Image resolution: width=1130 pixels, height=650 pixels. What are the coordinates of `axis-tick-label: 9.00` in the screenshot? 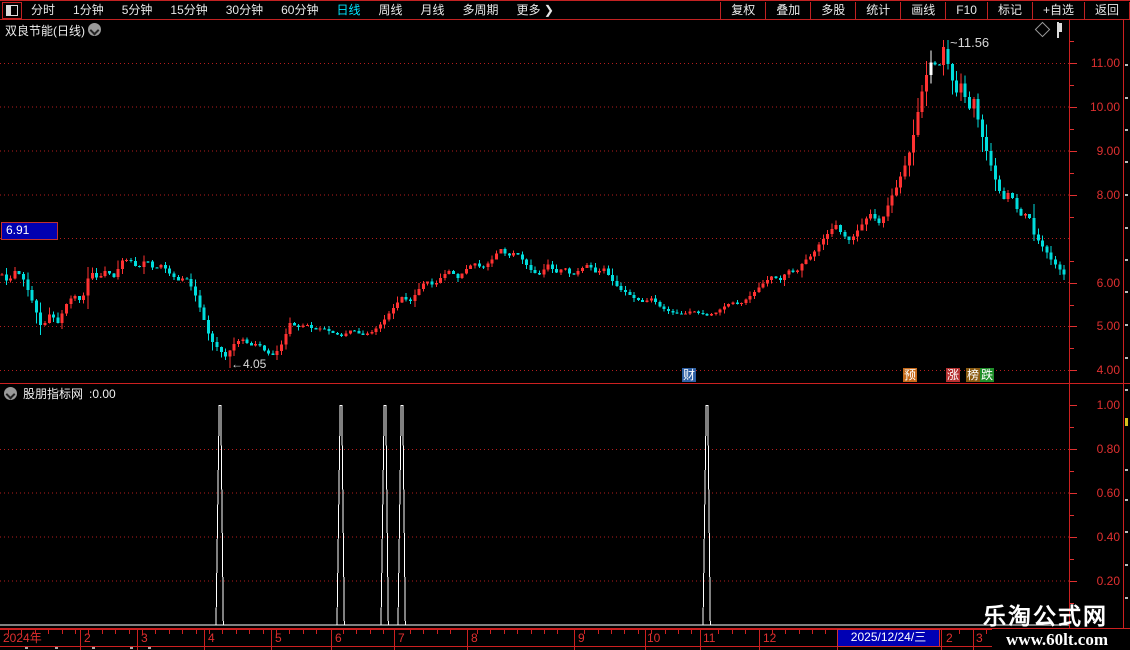 It's located at (1108, 151).